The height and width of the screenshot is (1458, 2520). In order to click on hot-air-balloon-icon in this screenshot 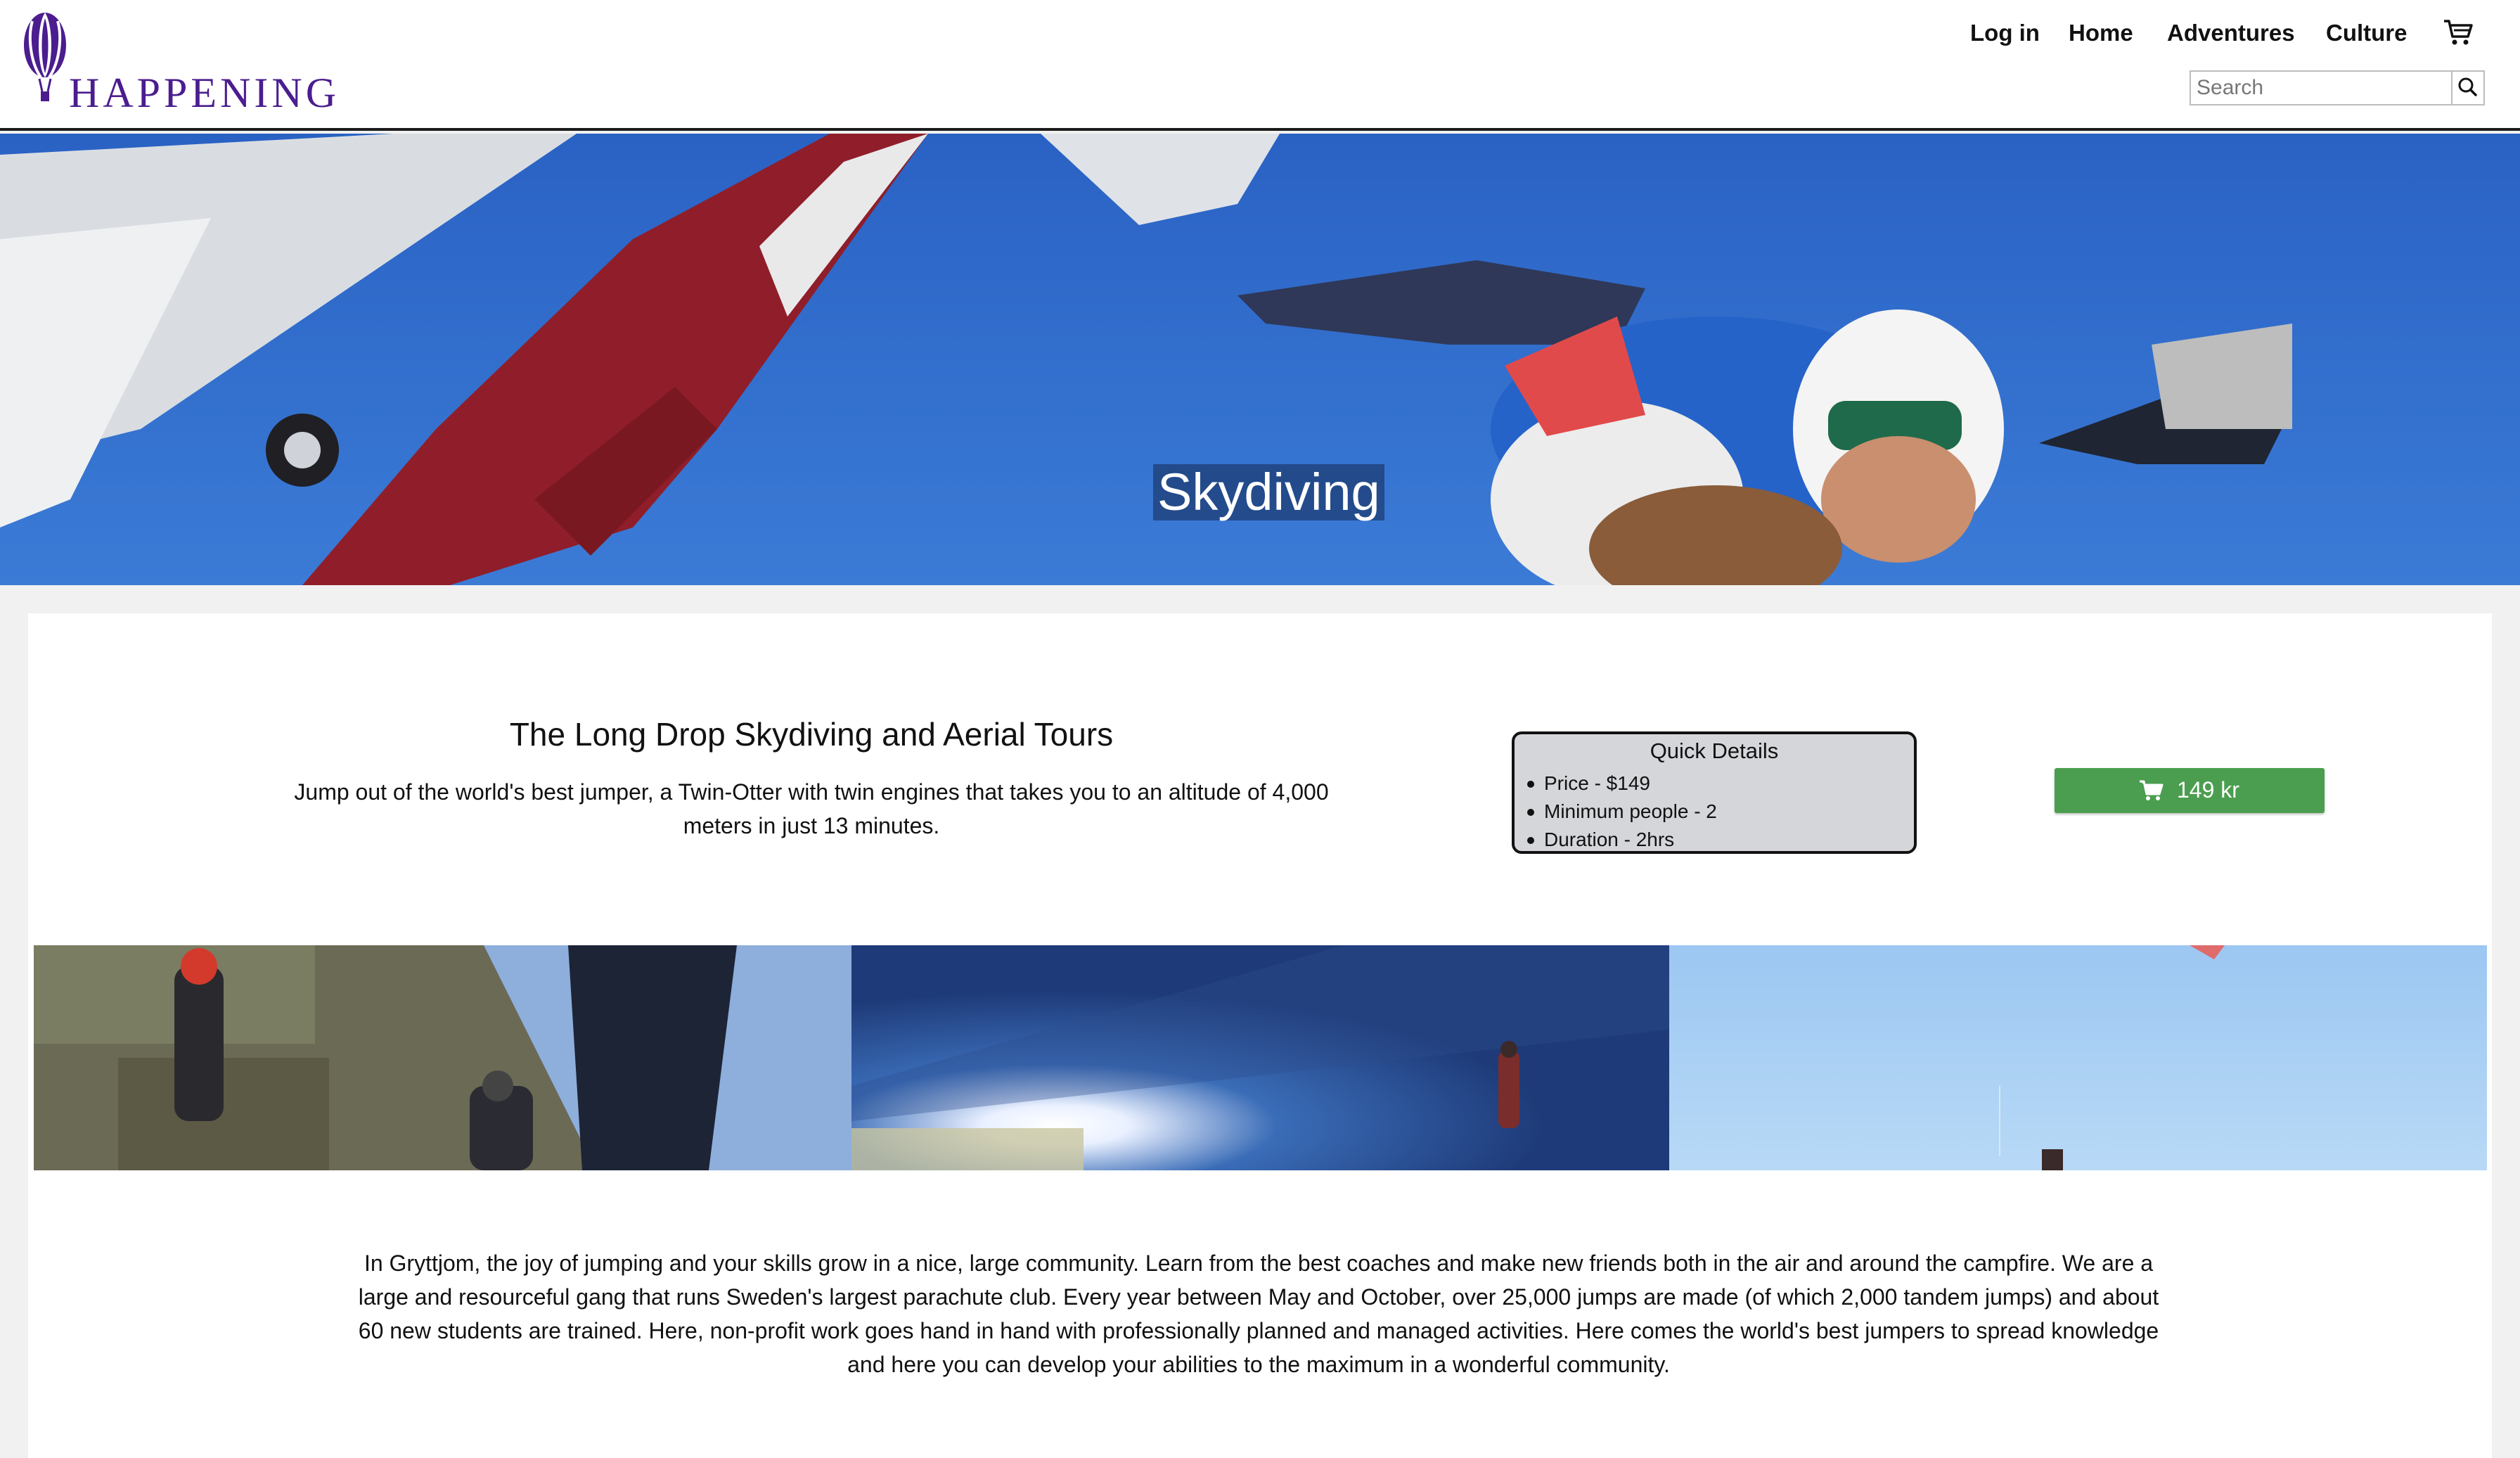, I will do `click(45, 57)`.